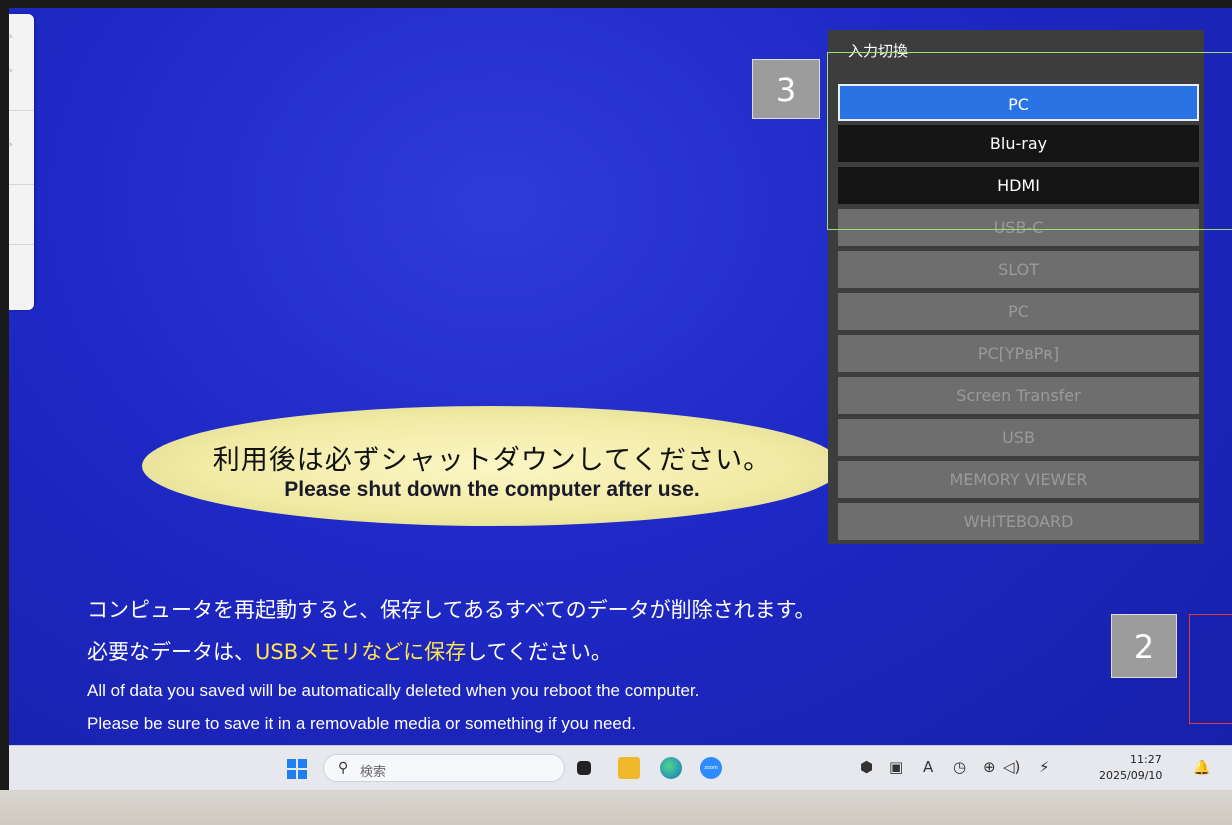 This screenshot has height=825, width=1232. I want to click on ime-indicator: A, so click(928, 767).